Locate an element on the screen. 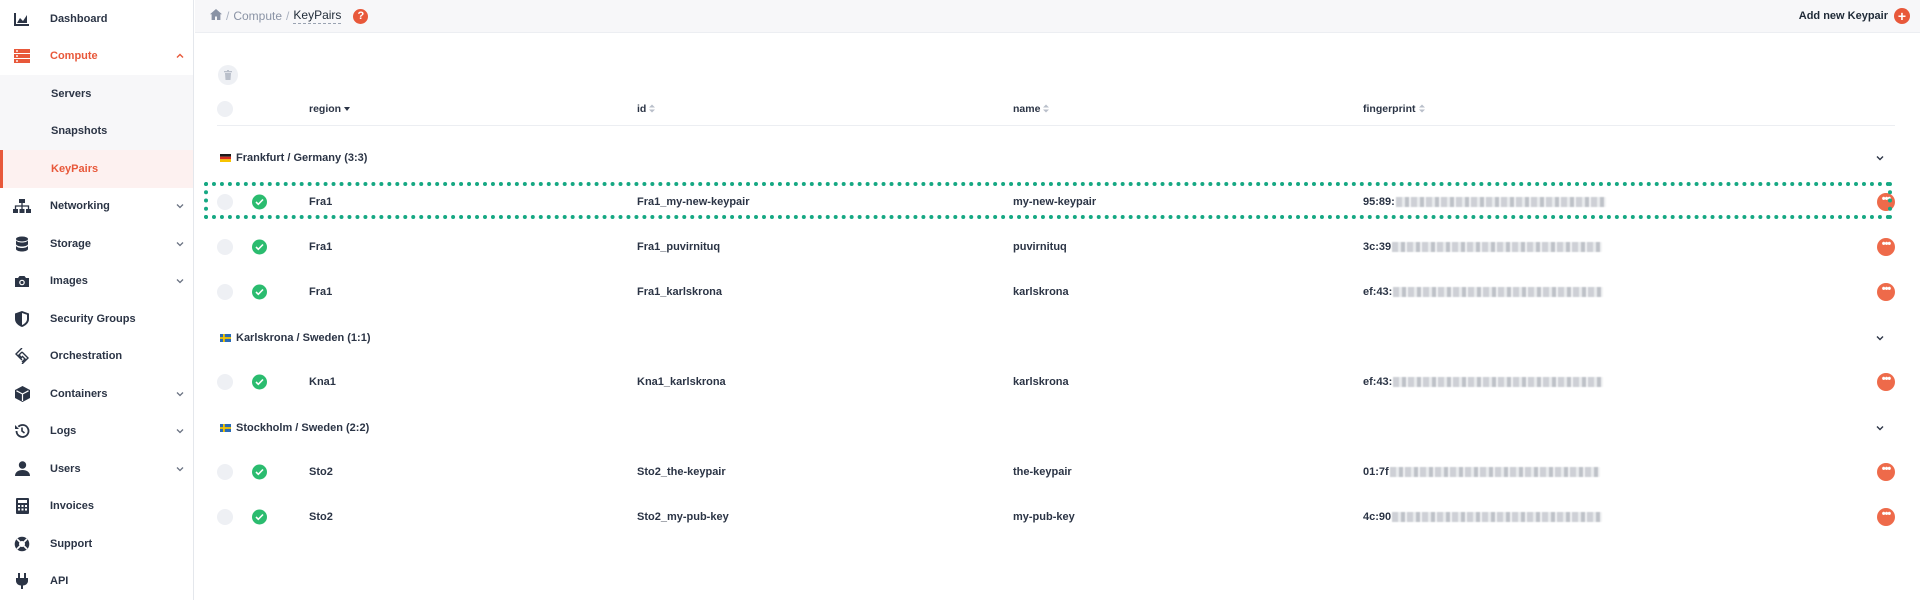 The image size is (1920, 600). cell-fingerprint: 4c:90 is located at coordinates (1483, 516).